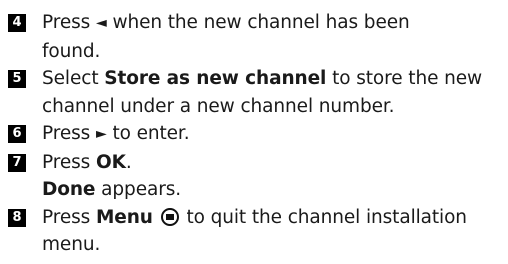 The width and height of the screenshot is (508, 264). Describe the element at coordinates (218, 106) in the screenshot. I see `step-5-line-2: channel under a new channel number.` at that location.